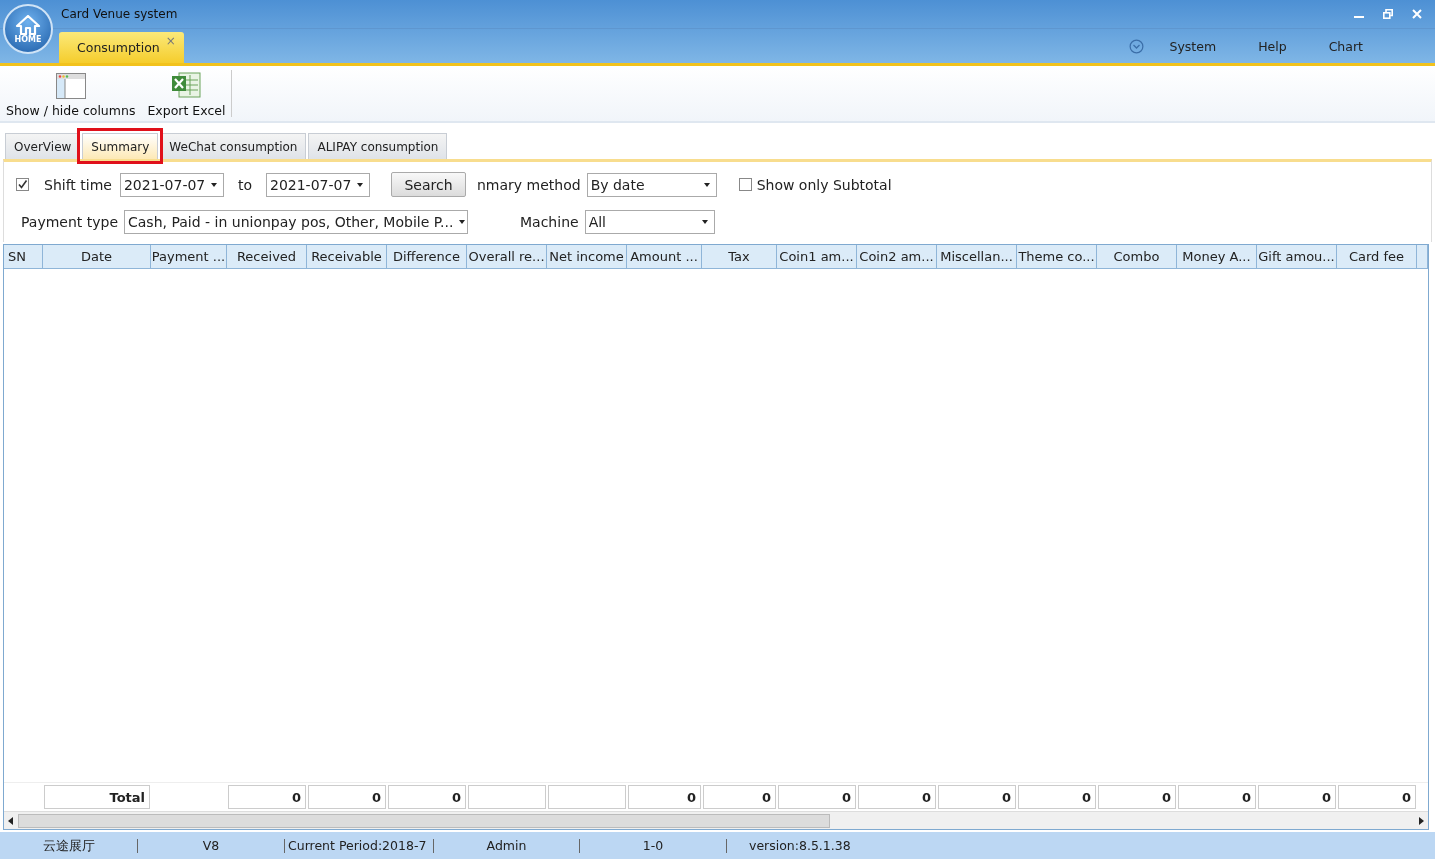 This screenshot has height=859, width=1435. I want to click on toolbar-button: Export Excel, so click(186, 93).